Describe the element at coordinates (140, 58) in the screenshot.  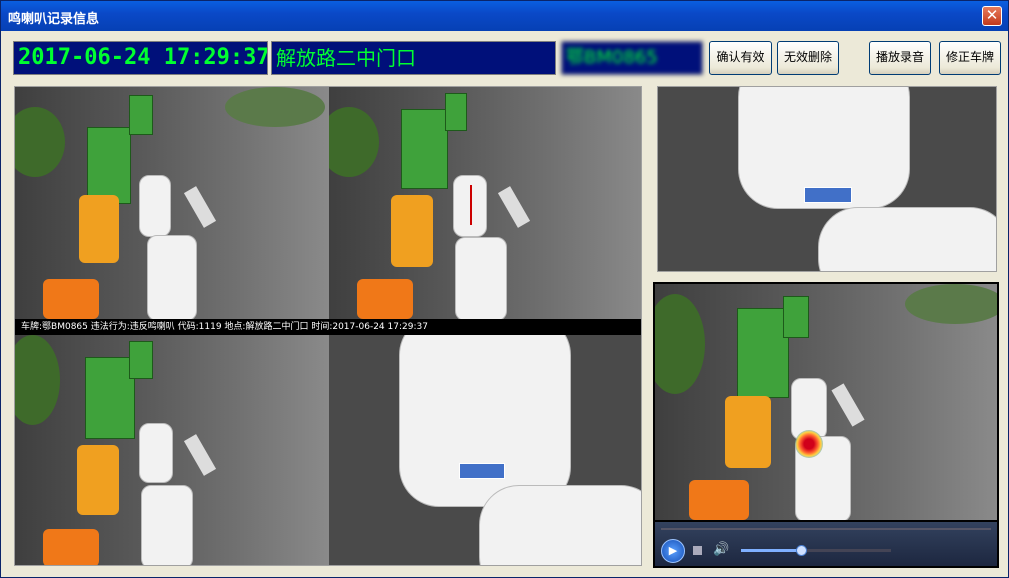
I see `datetime-display: 2017-06-24 17:29:37` at that location.